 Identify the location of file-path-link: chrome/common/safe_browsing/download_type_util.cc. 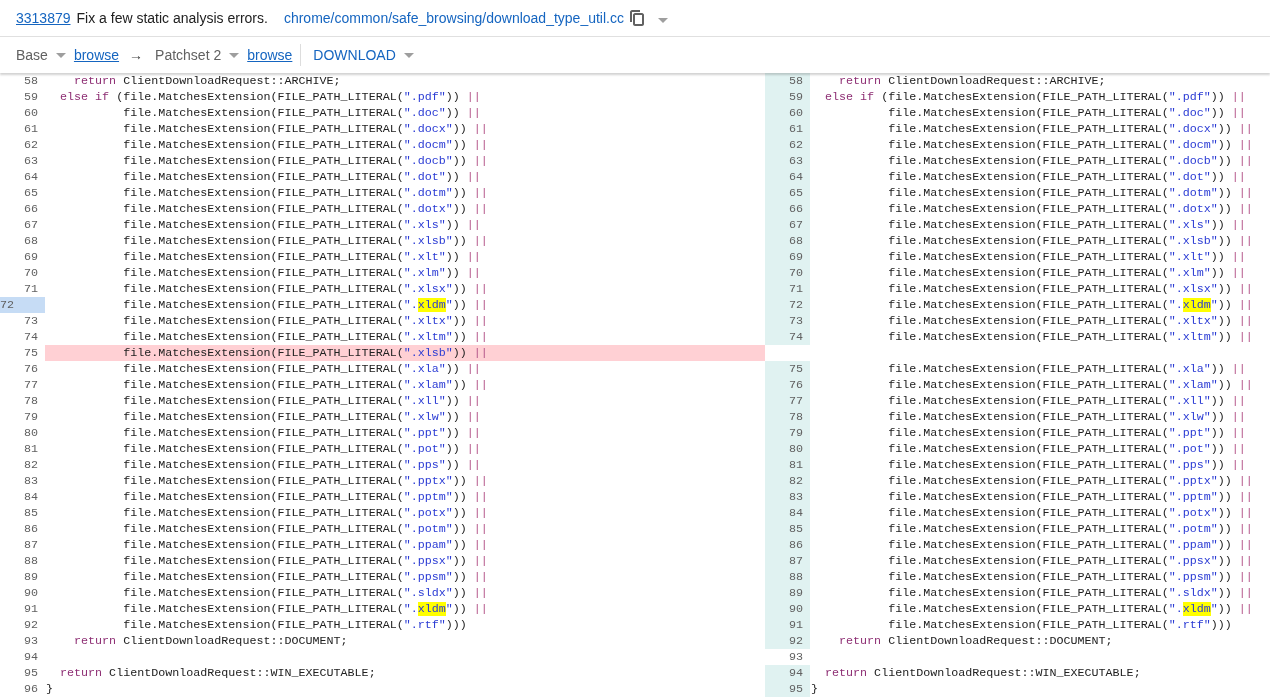
(453, 18).